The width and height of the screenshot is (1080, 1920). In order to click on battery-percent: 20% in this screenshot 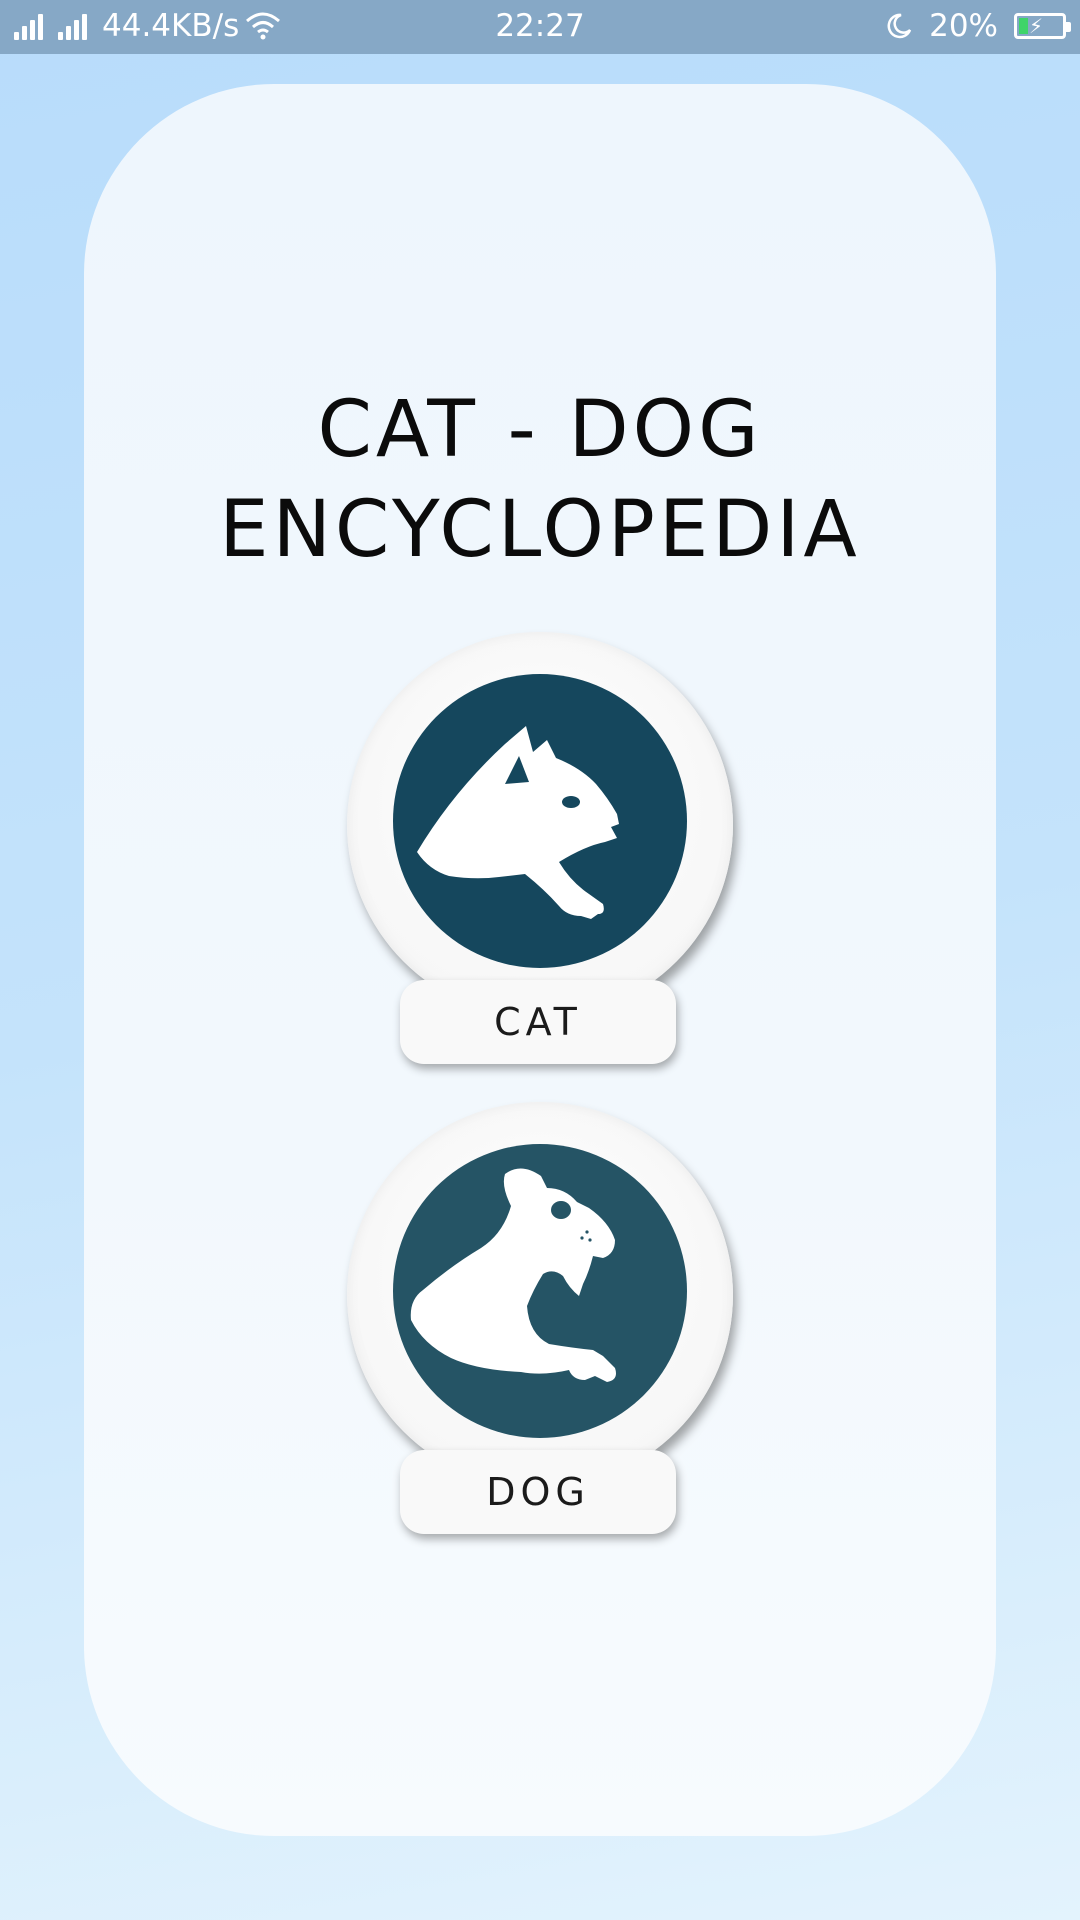, I will do `click(963, 26)`.